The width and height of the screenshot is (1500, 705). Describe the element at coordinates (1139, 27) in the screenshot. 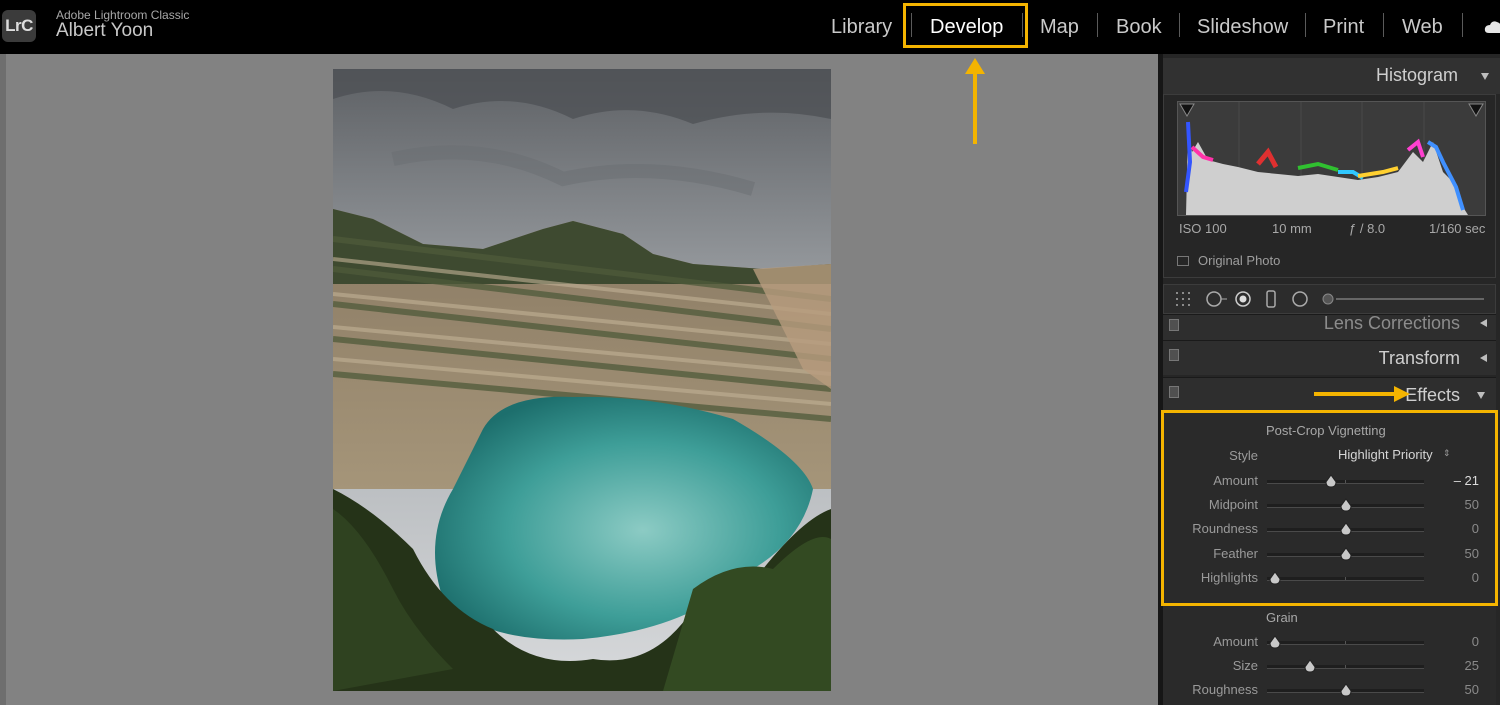

I see `module-book: Book` at that location.